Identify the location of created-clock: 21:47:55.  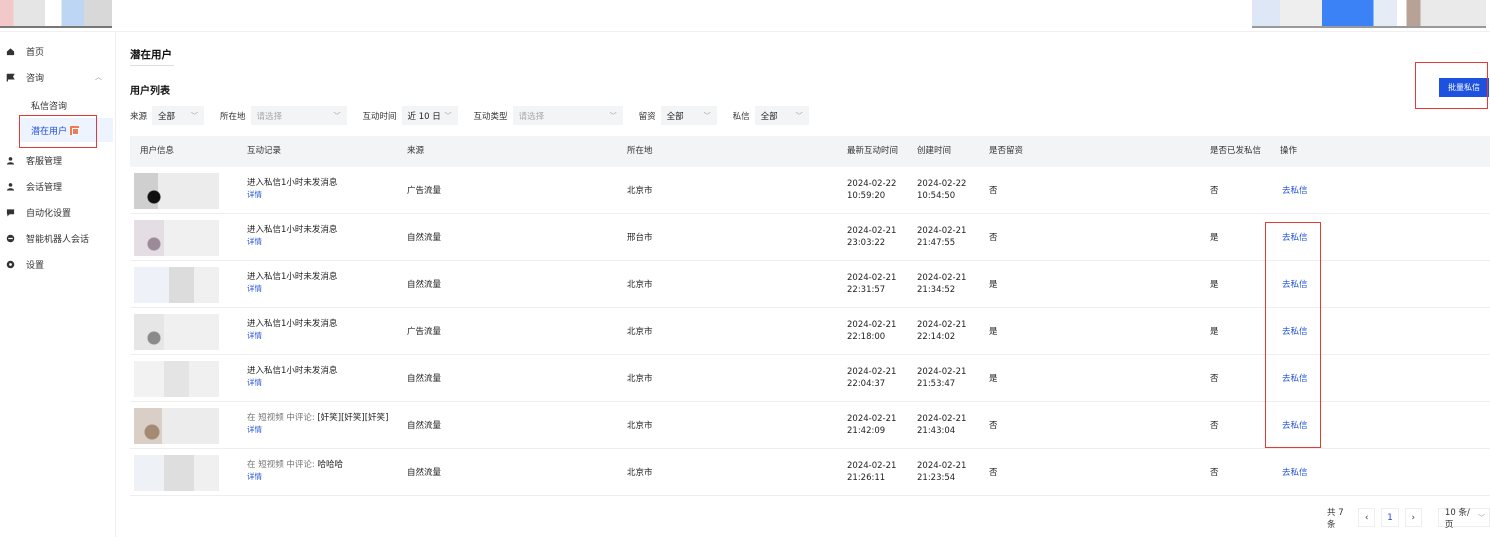
(936, 243).